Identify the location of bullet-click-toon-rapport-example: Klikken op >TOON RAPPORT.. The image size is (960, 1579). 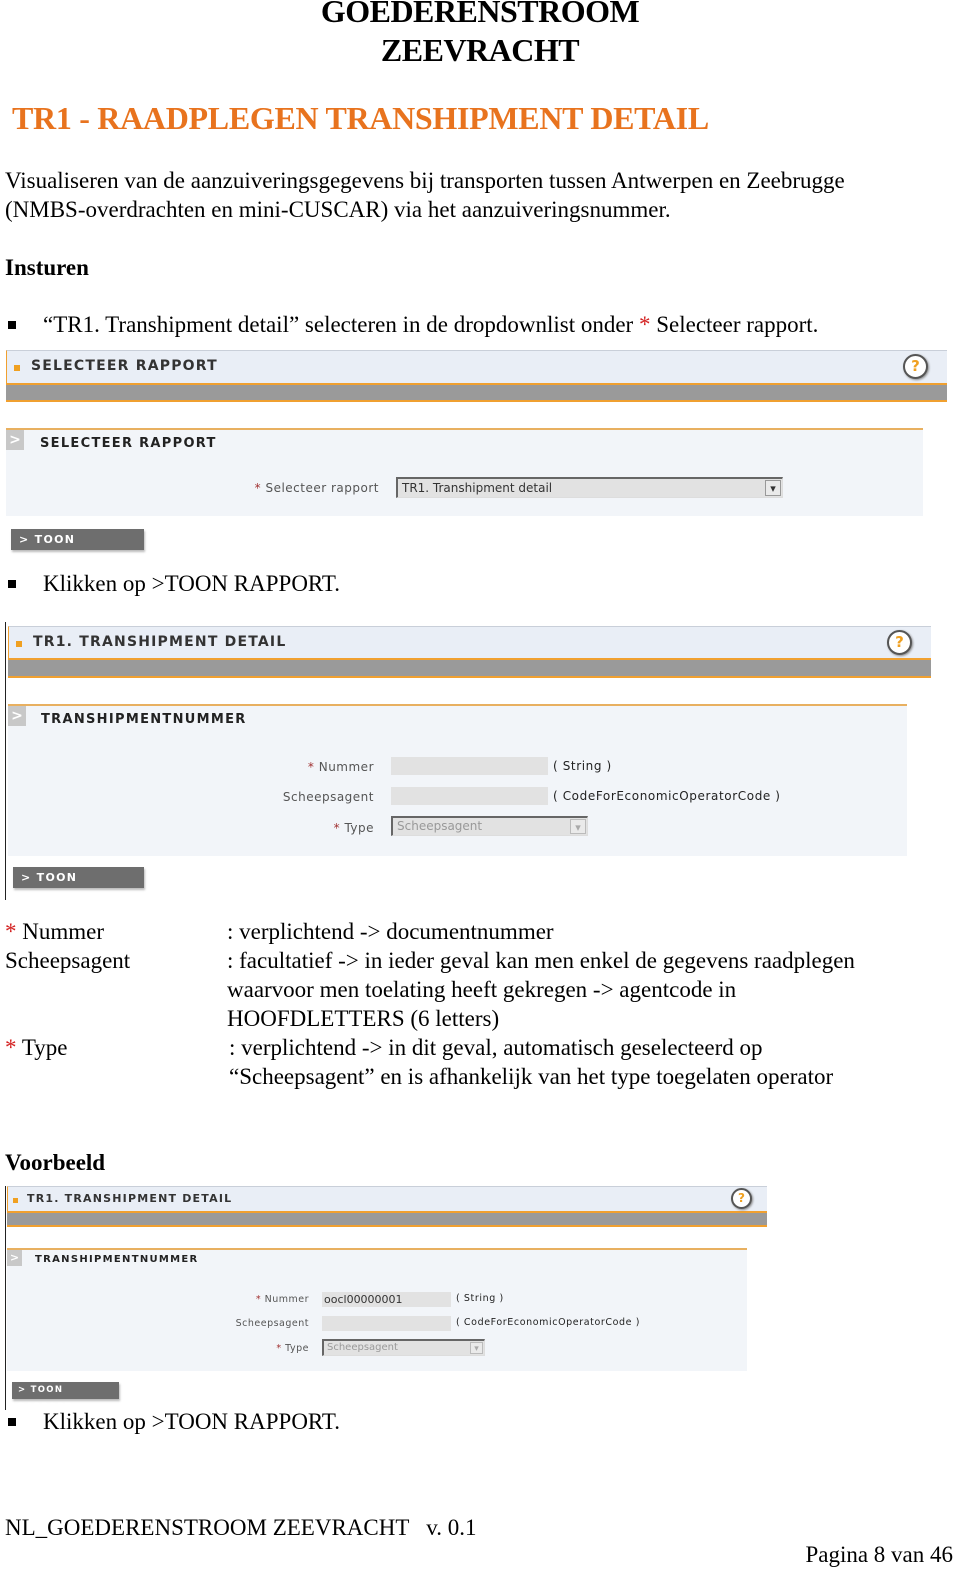
(172, 1422).